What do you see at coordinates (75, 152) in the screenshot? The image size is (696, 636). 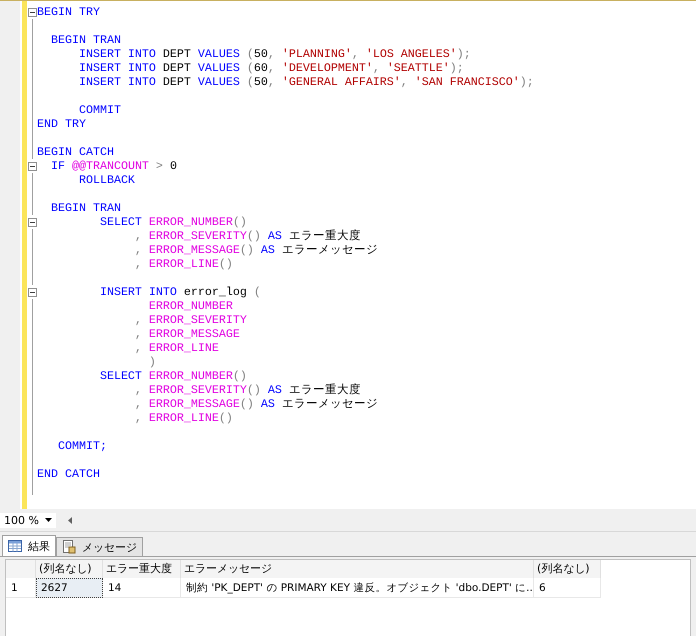 I see `code-line: BEGIN CATCH` at bounding box center [75, 152].